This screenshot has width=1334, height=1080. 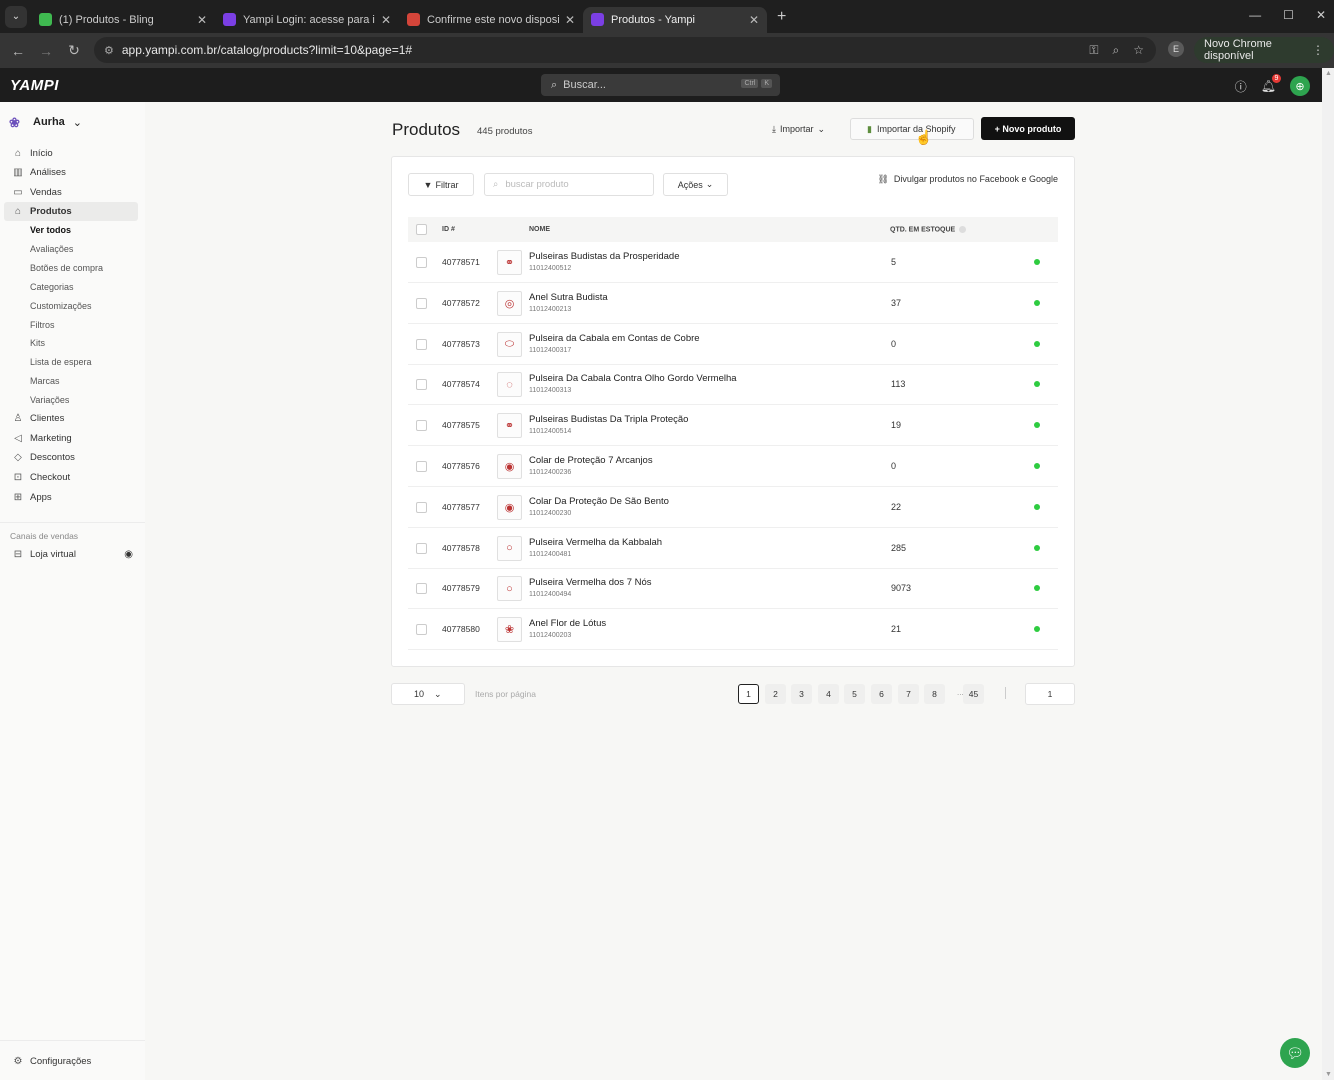 What do you see at coordinates (509, 385) in the screenshot?
I see `product-thumbnail: ◌` at bounding box center [509, 385].